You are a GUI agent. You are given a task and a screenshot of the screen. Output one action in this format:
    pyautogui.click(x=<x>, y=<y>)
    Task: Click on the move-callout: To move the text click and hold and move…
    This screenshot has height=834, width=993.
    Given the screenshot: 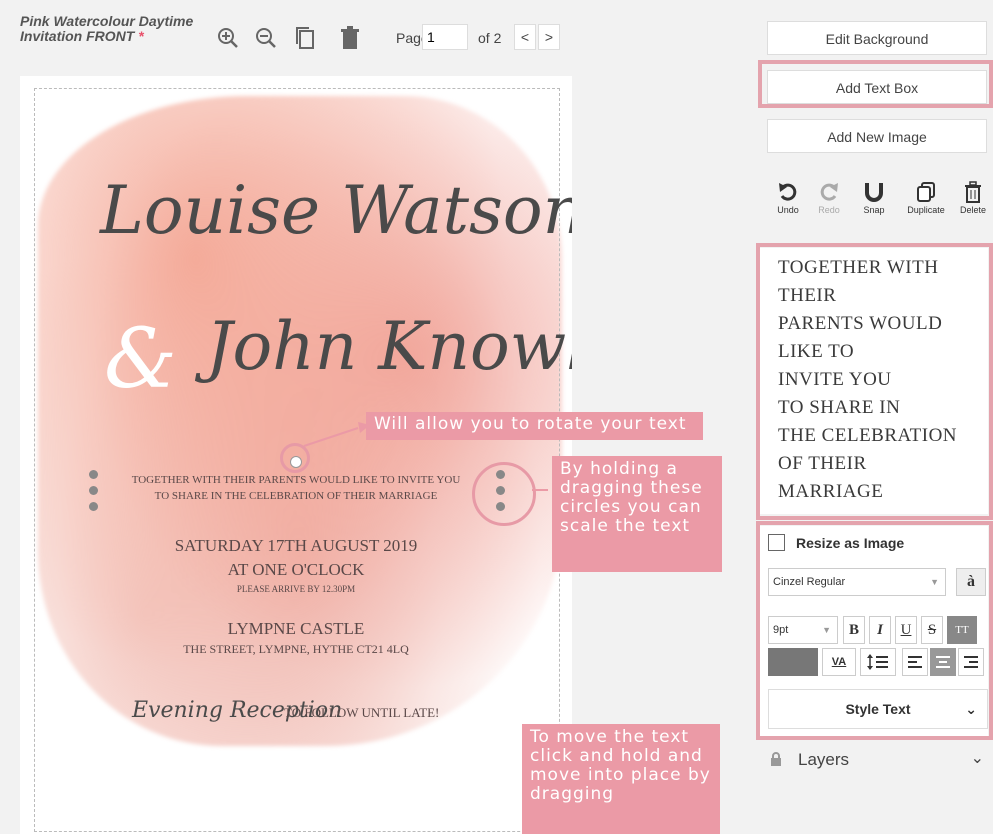 What is the action you would take?
    pyautogui.click(x=621, y=779)
    